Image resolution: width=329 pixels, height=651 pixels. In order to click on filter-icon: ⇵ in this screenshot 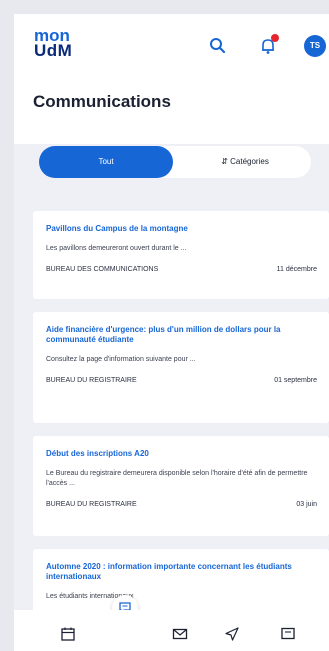, I will do `click(224, 161)`.